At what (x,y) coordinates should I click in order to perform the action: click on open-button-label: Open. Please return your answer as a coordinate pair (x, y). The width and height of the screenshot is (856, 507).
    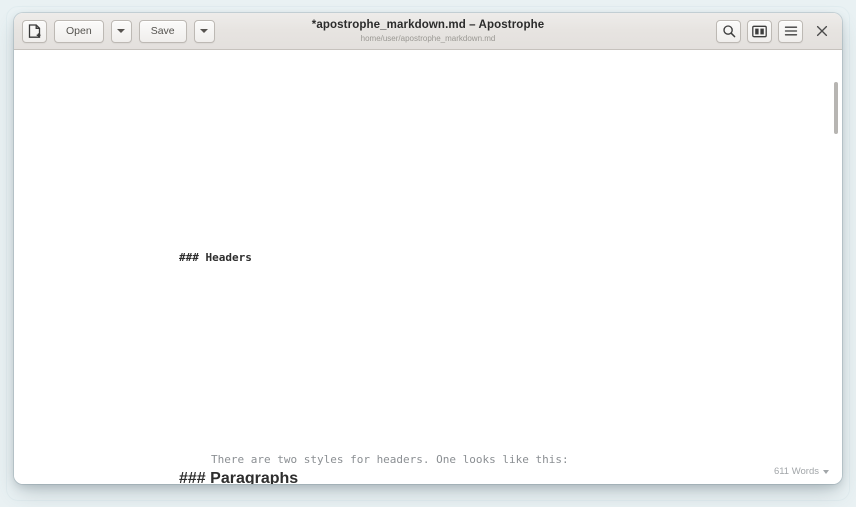
    Looking at the image, I should click on (79, 31).